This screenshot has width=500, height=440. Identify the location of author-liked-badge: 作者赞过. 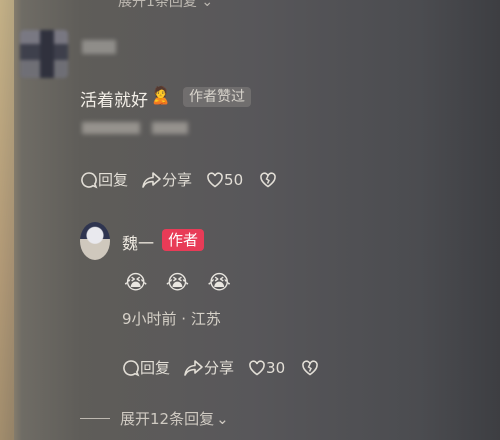
(217, 97).